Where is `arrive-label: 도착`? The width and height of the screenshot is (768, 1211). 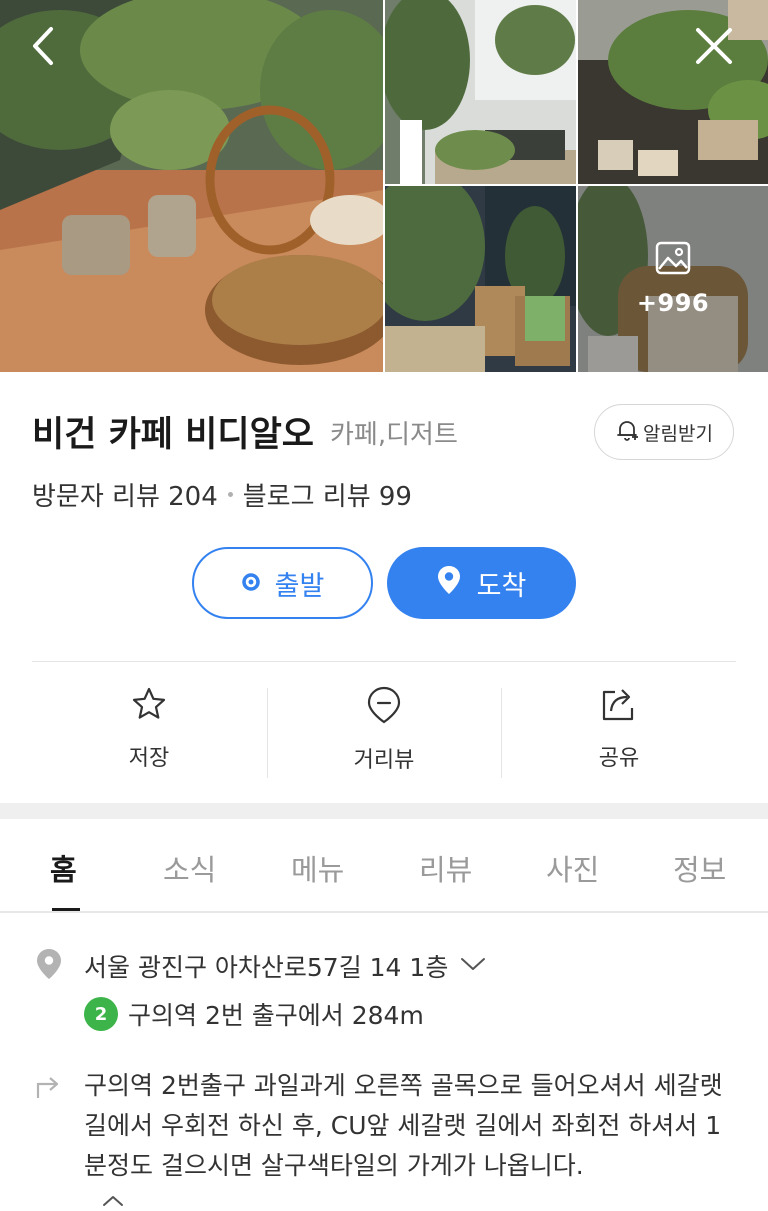
arrive-label: 도착 is located at coordinates (501, 586).